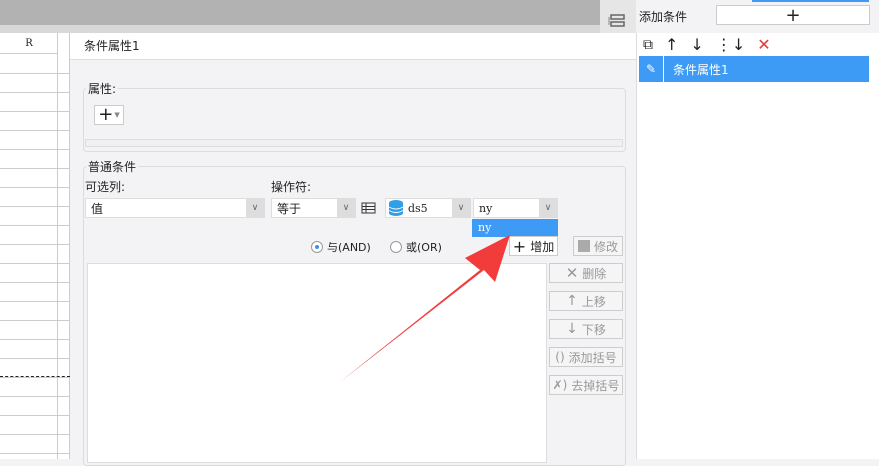 The image size is (879, 466). I want to click on annotation-arrow-icon, so click(425, 308).